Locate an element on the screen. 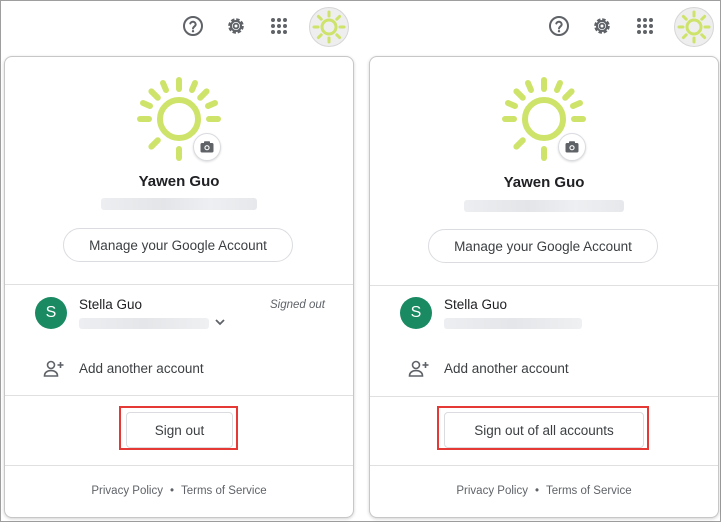 The height and width of the screenshot is (522, 721). top-bar-right is located at coordinates (630, 26).